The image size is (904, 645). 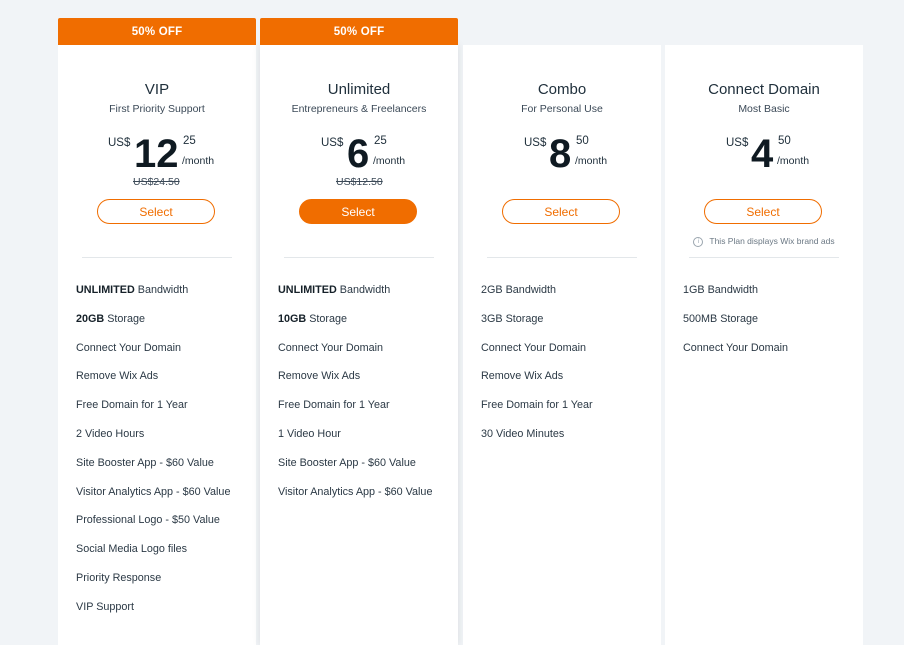 I want to click on plan-subtitle: Entrepreneurs & Freelancers, so click(x=359, y=109).